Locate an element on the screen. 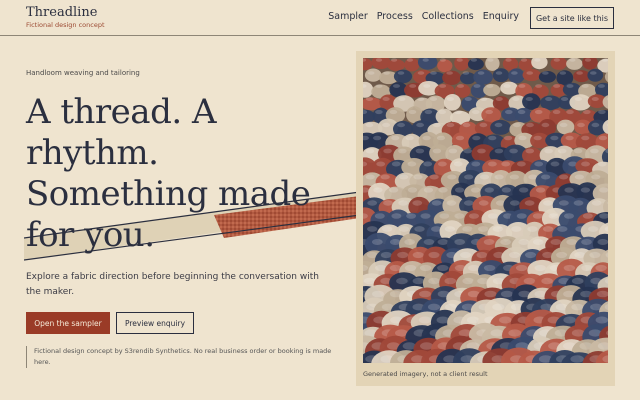 Image resolution: width=640 pixels, height=400 pixels. nav-item-collections: Collections is located at coordinates (448, 17).